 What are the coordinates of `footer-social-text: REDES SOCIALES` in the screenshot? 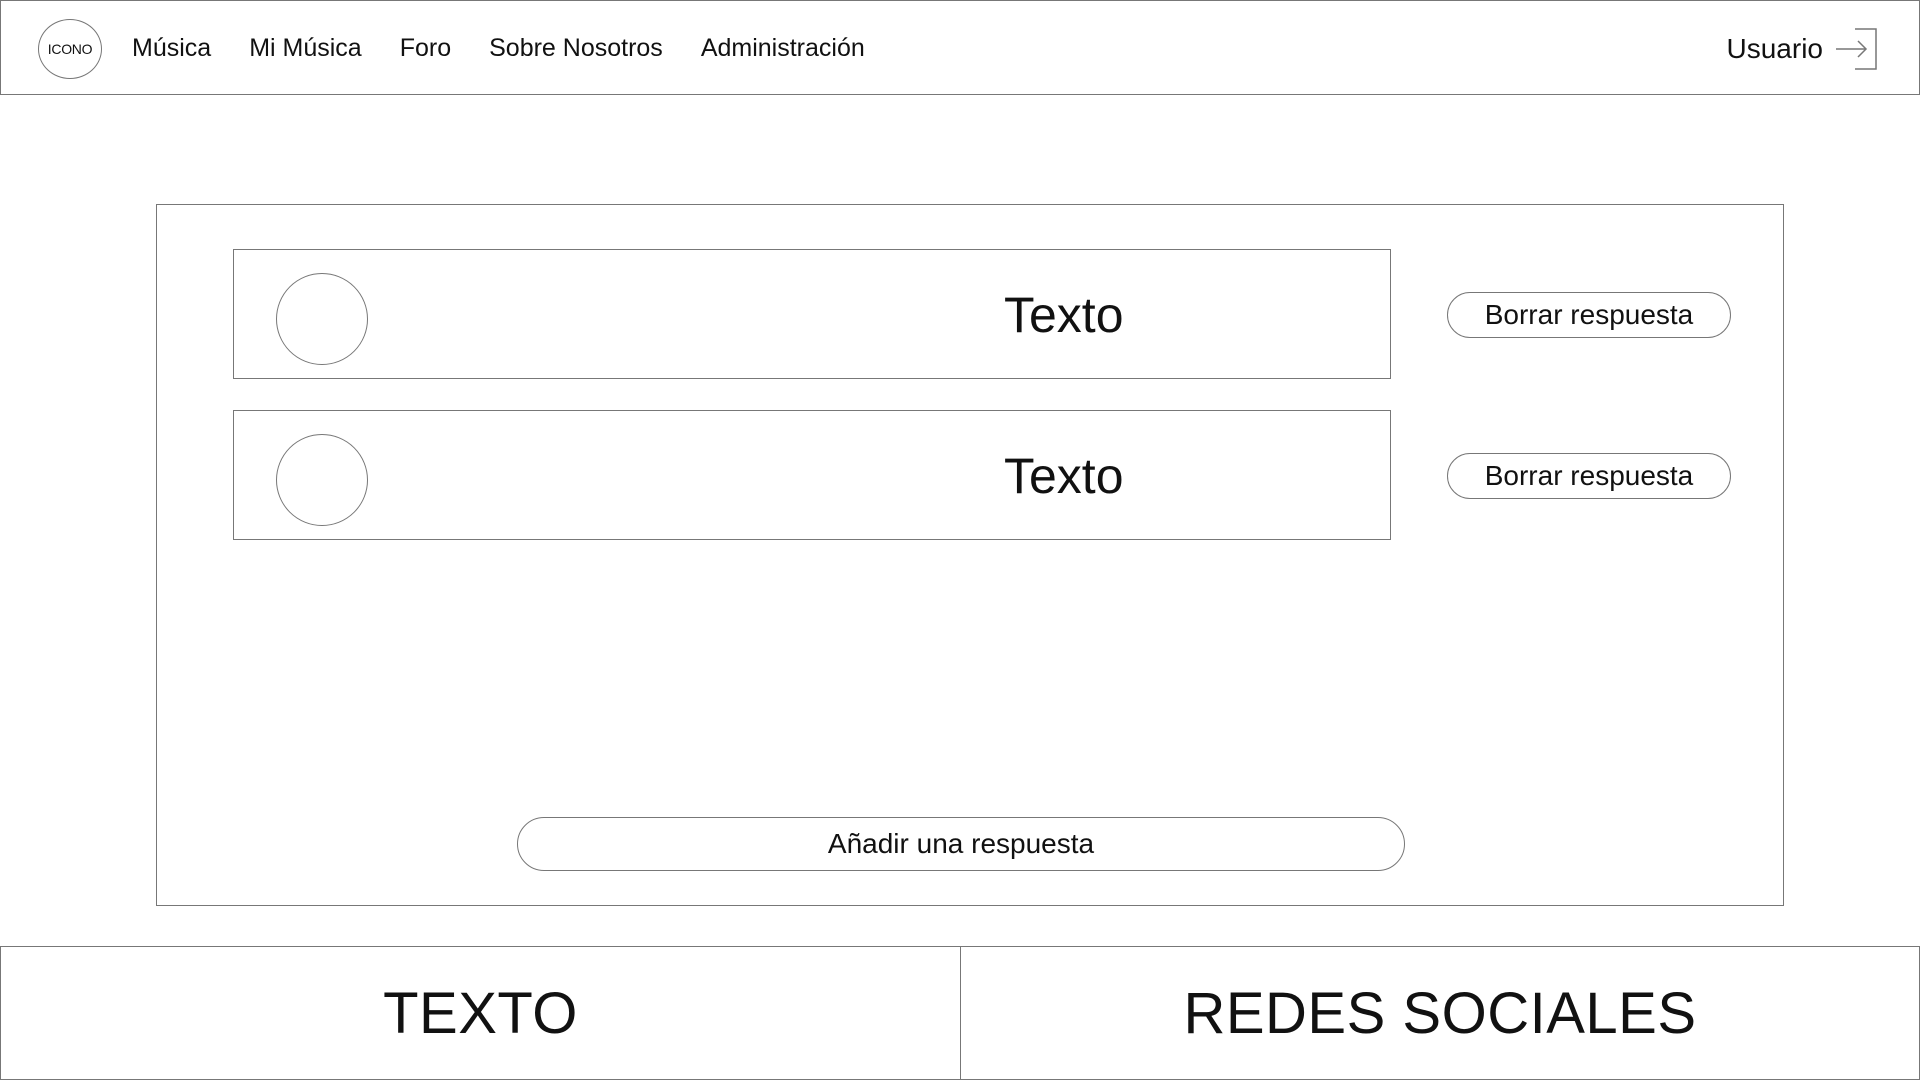 It's located at (1439, 1013).